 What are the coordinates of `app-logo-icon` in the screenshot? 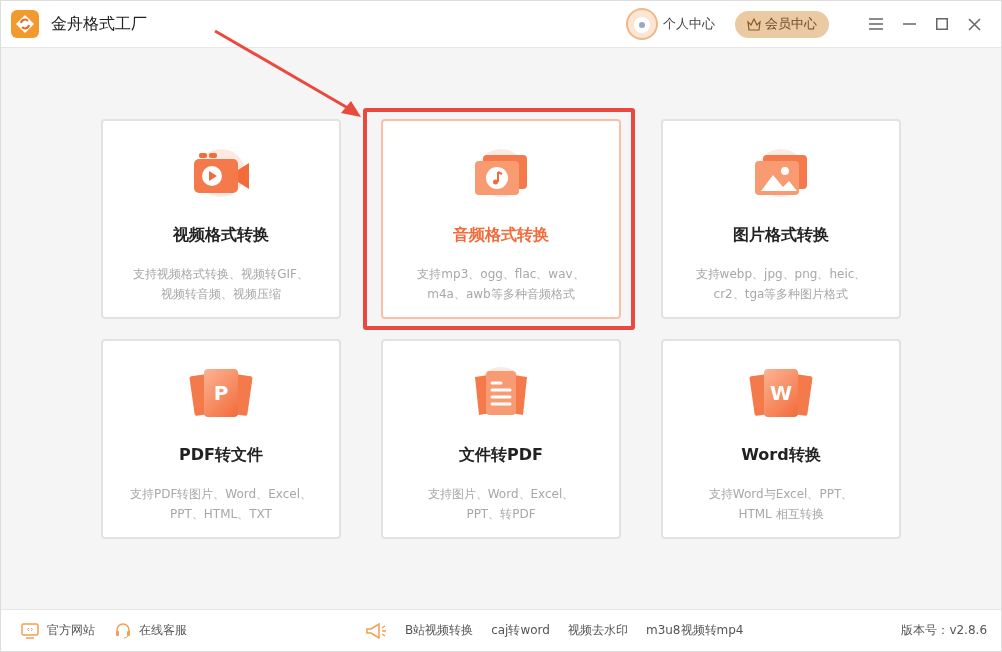 It's located at (25, 24).